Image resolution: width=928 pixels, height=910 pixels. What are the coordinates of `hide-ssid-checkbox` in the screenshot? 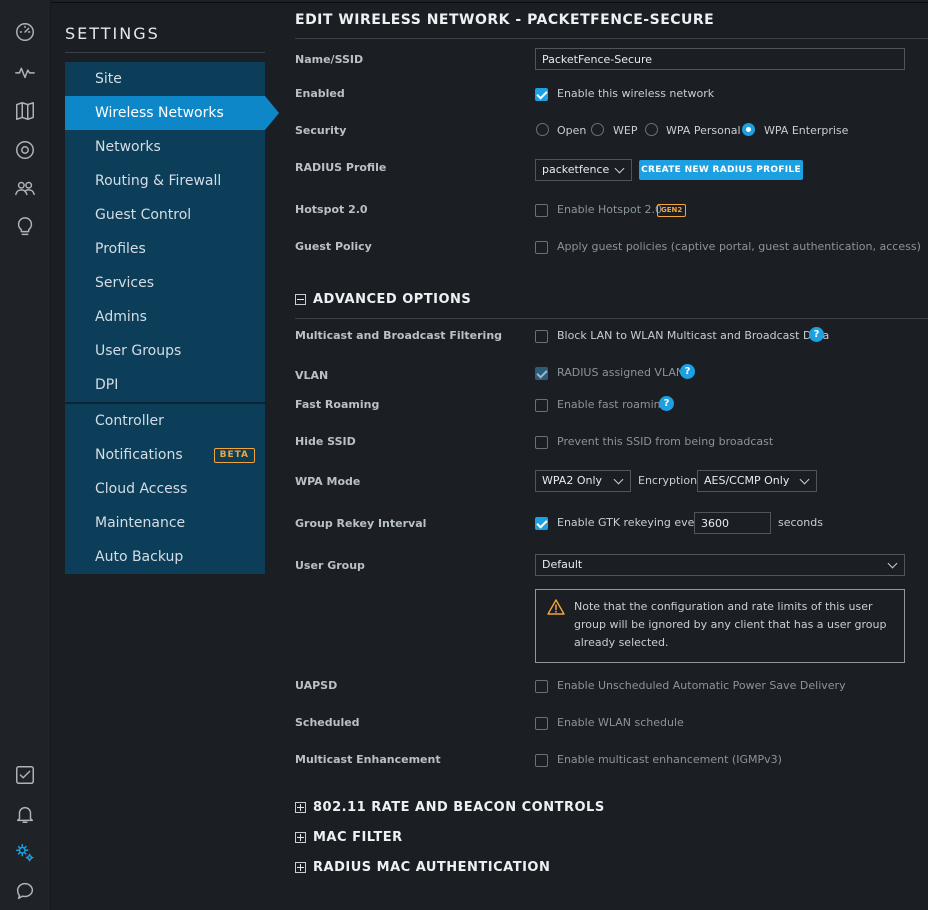 It's located at (541, 442).